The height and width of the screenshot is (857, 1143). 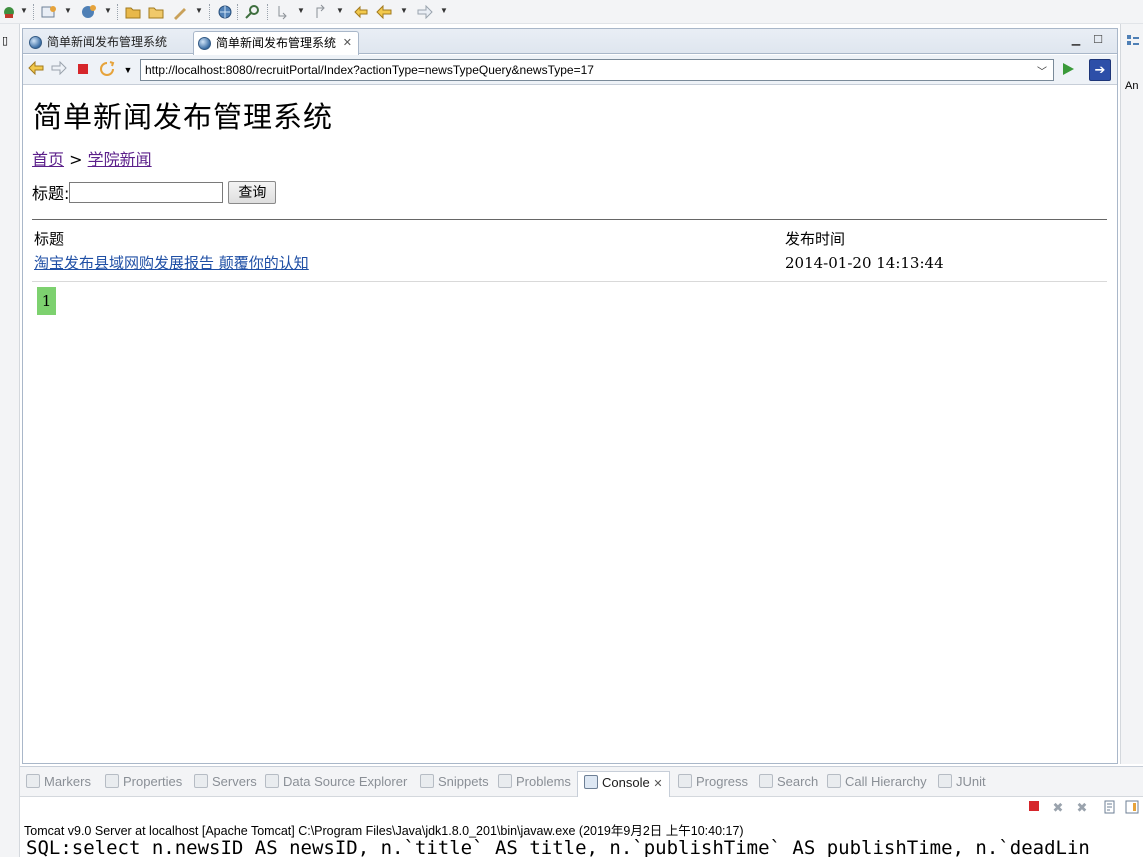 I want to click on main-toolbar: ▼ ▼ ▼ ▼ ▼ ▼ ▼ ▼, so click(x=571, y=12).